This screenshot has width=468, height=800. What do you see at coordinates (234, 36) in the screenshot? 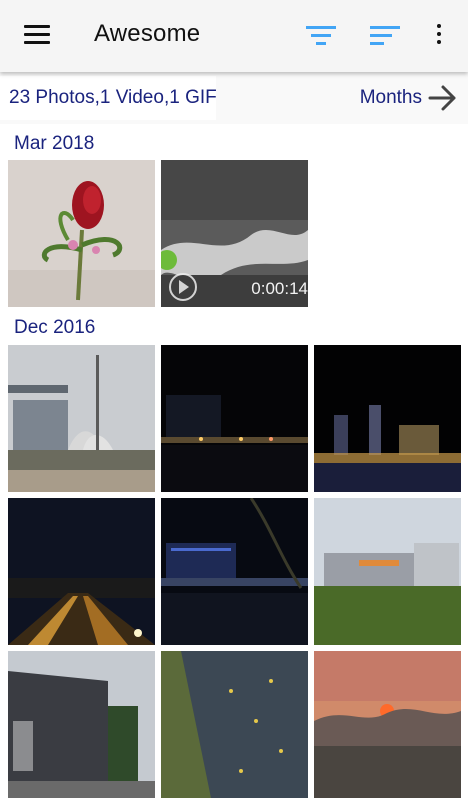
I see `app-bar: Awesome` at bounding box center [234, 36].